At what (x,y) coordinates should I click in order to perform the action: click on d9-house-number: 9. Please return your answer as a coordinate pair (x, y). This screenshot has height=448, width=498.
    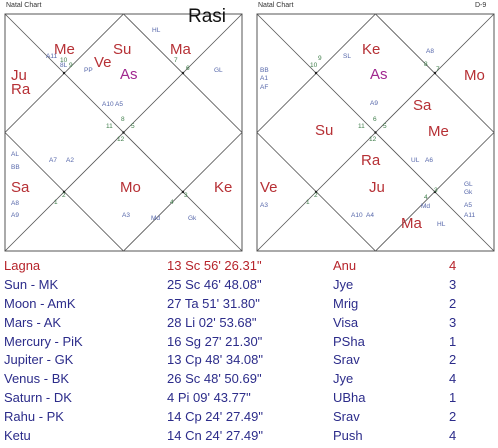
    Looking at the image, I should click on (320, 58).